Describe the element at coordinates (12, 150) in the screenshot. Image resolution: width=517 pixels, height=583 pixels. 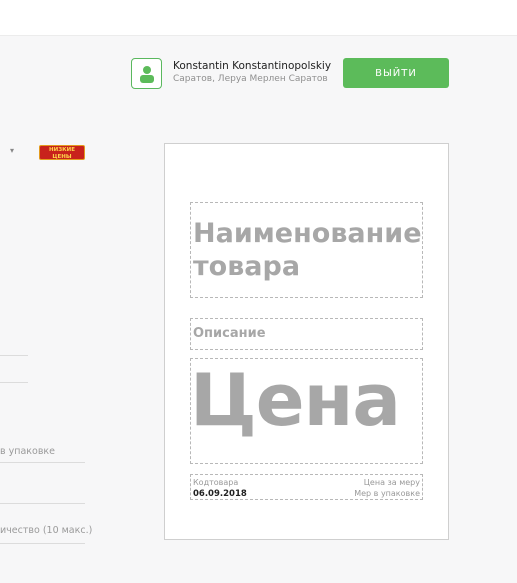
I see `chevron-down-icon: ▾` at that location.